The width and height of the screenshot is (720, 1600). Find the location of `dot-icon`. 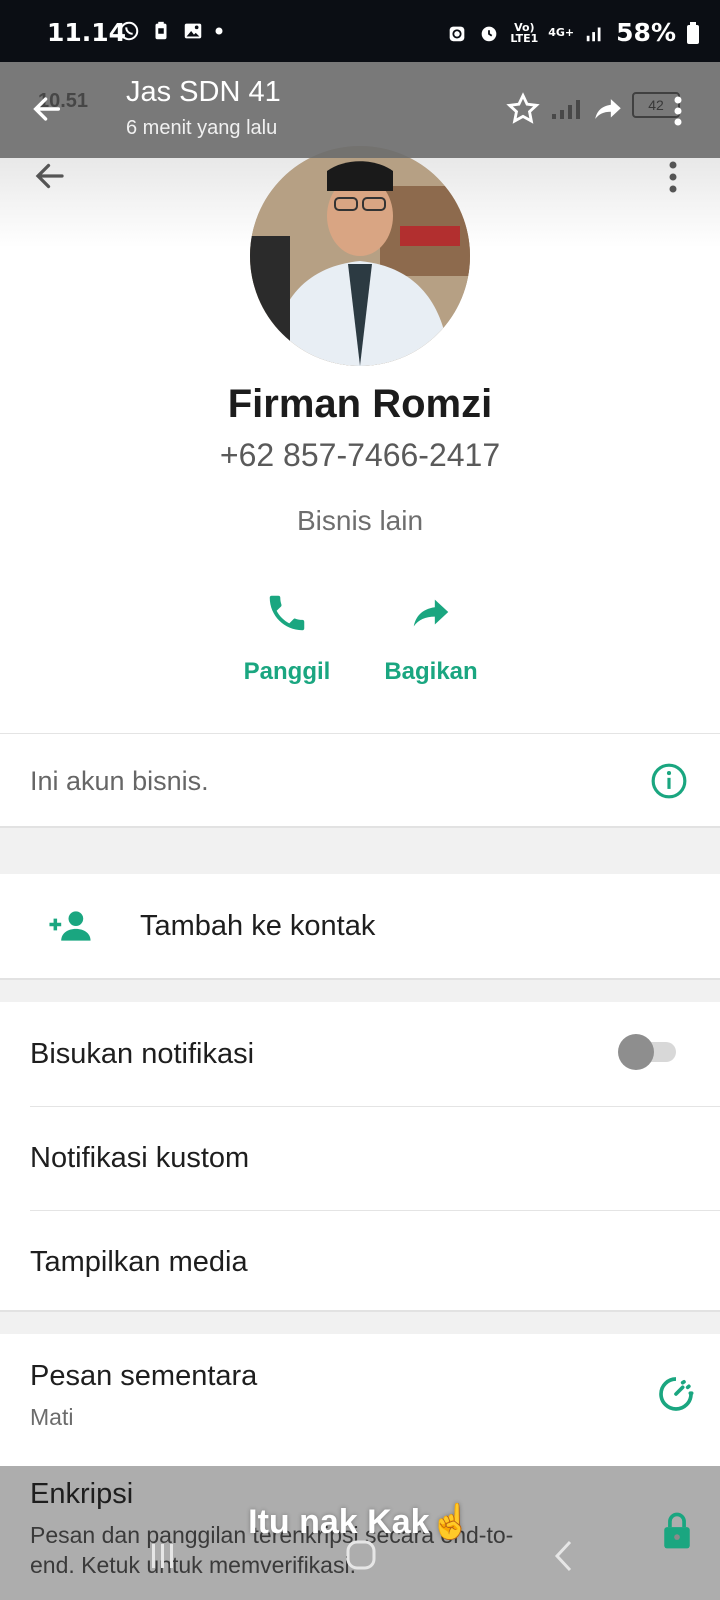

dot-icon is located at coordinates (219, 31).